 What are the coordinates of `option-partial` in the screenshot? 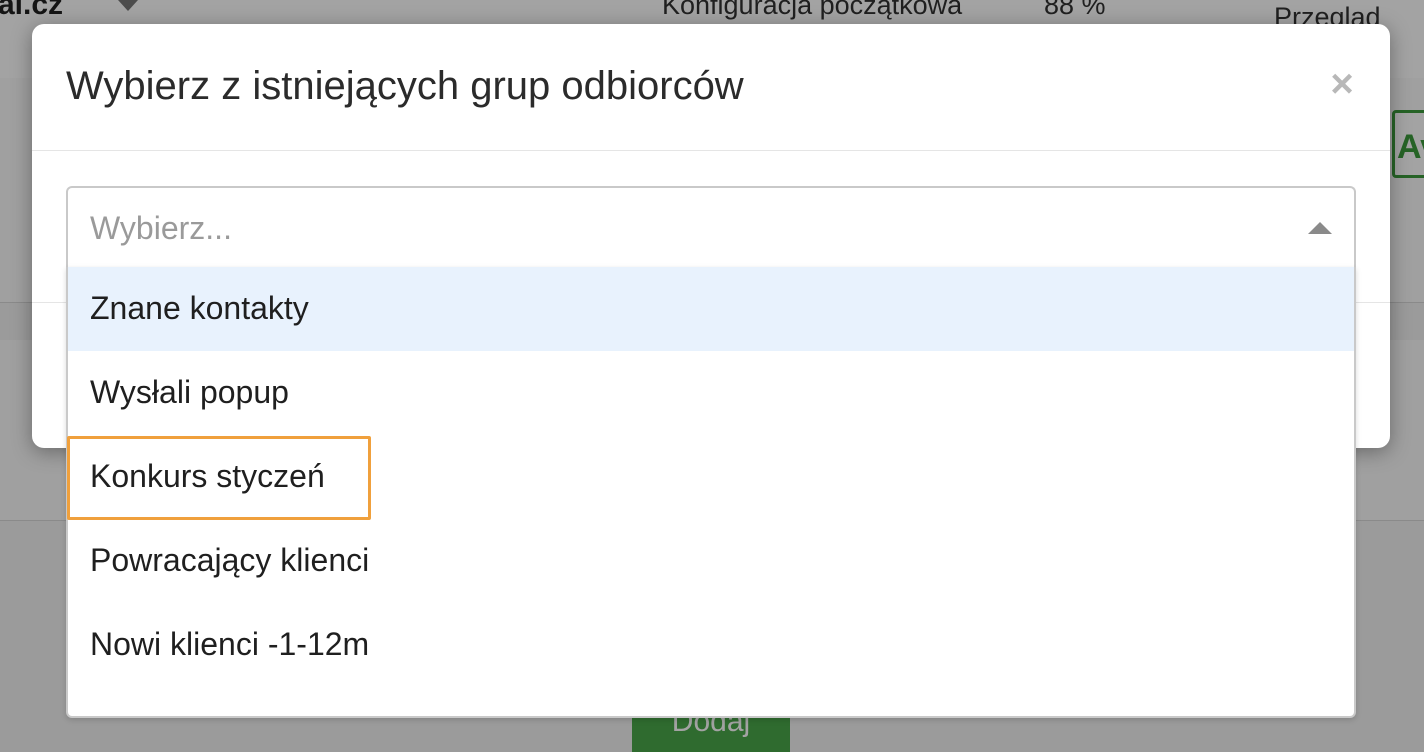 It's located at (711, 701).